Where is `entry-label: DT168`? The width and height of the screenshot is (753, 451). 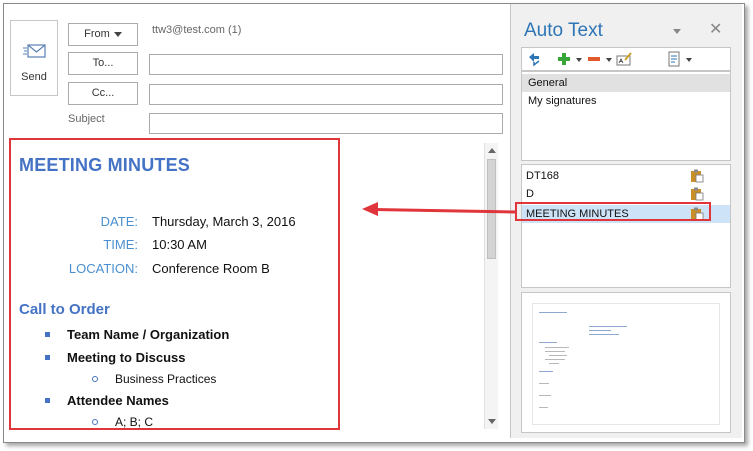 entry-label: DT168 is located at coordinates (543, 176).